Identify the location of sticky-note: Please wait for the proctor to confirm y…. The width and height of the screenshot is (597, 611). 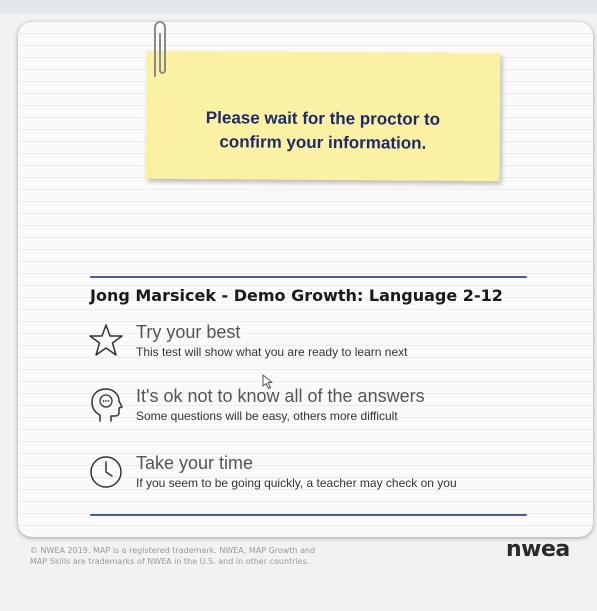
(323, 116).